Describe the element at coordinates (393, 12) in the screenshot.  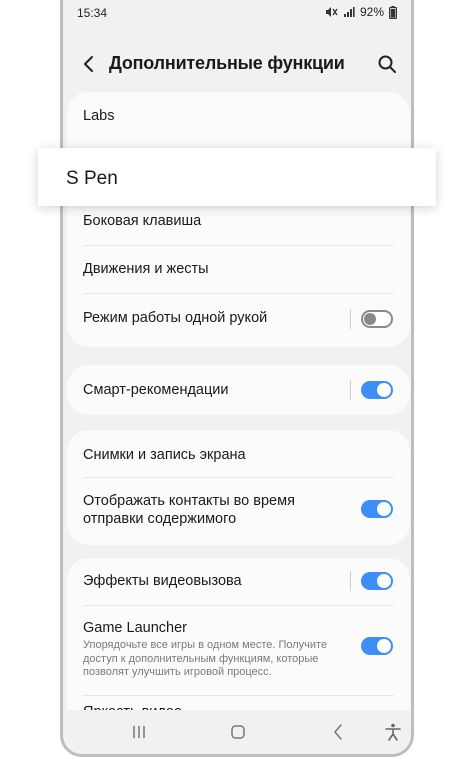
I see `battery-icon` at that location.